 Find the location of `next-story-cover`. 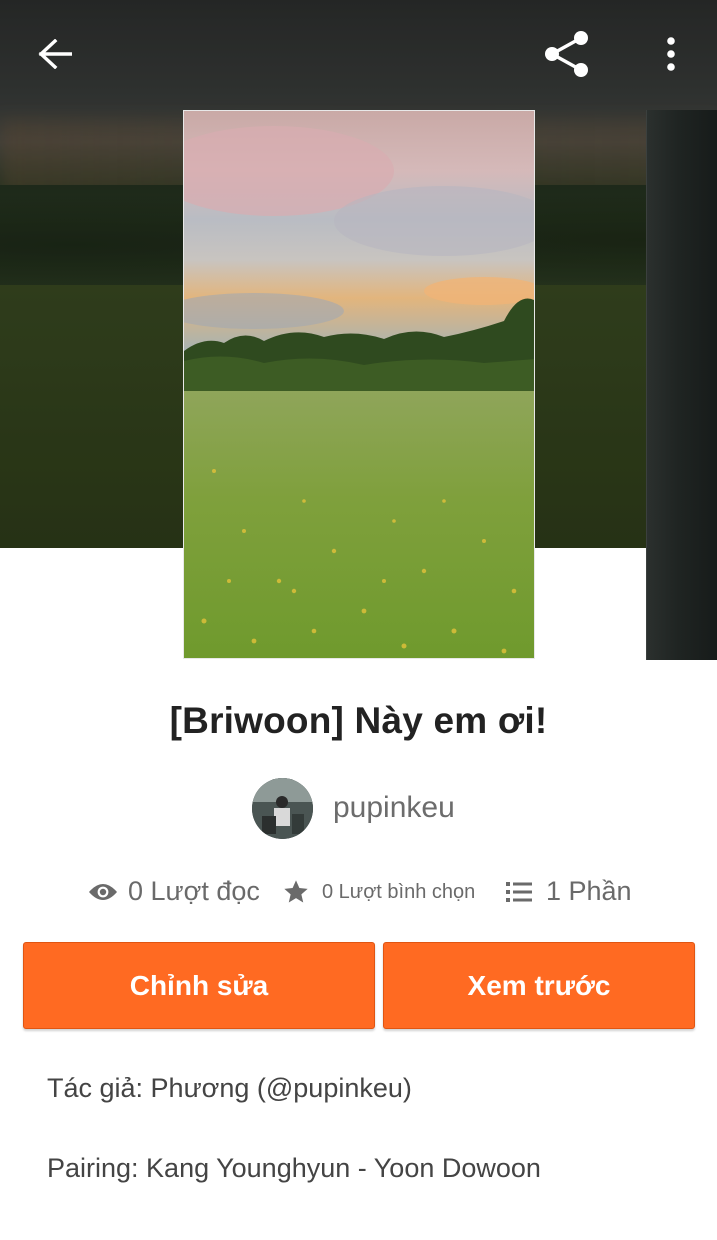

next-story-cover is located at coordinates (681, 385).